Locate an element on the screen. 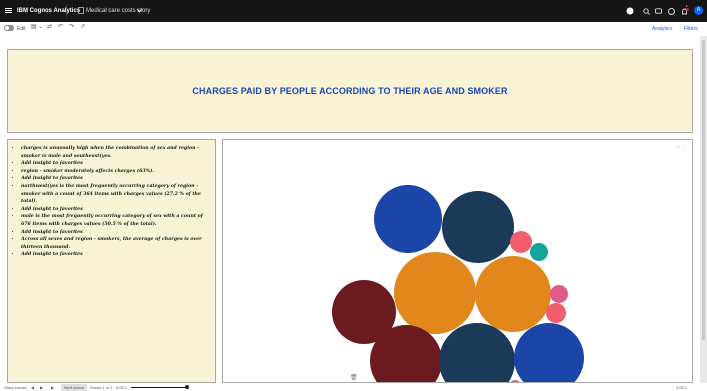 The height and width of the screenshot is (391, 707). footer-scenes-link: Story scenes is located at coordinates (15, 387).